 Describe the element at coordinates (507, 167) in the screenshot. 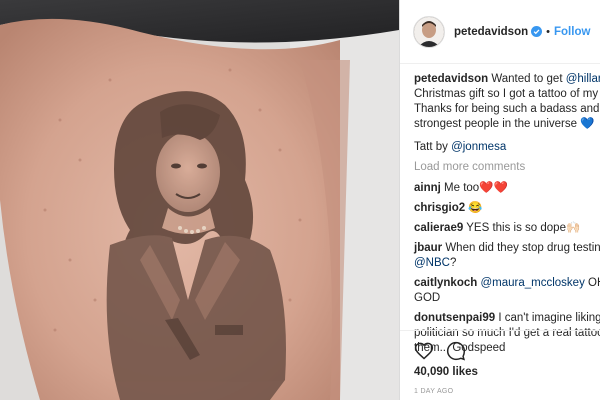

I see `load-more-comments-button: Load more comments` at that location.